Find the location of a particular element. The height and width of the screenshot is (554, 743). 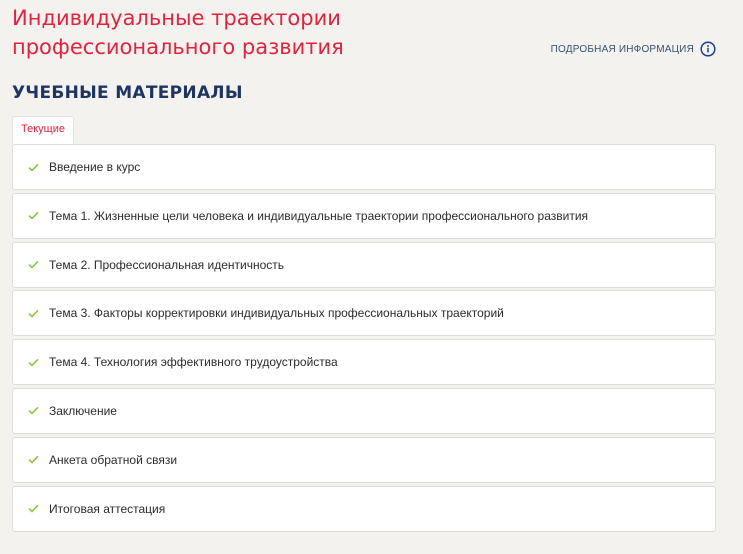

tab-current: Текущие is located at coordinates (43, 130).